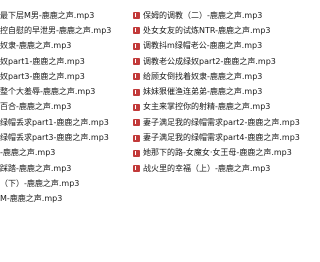 The image size is (320, 262). I want to click on file-item: 妹妹狠催渔连弟弟-鹿鹿之声.mp3, so click(216, 91).